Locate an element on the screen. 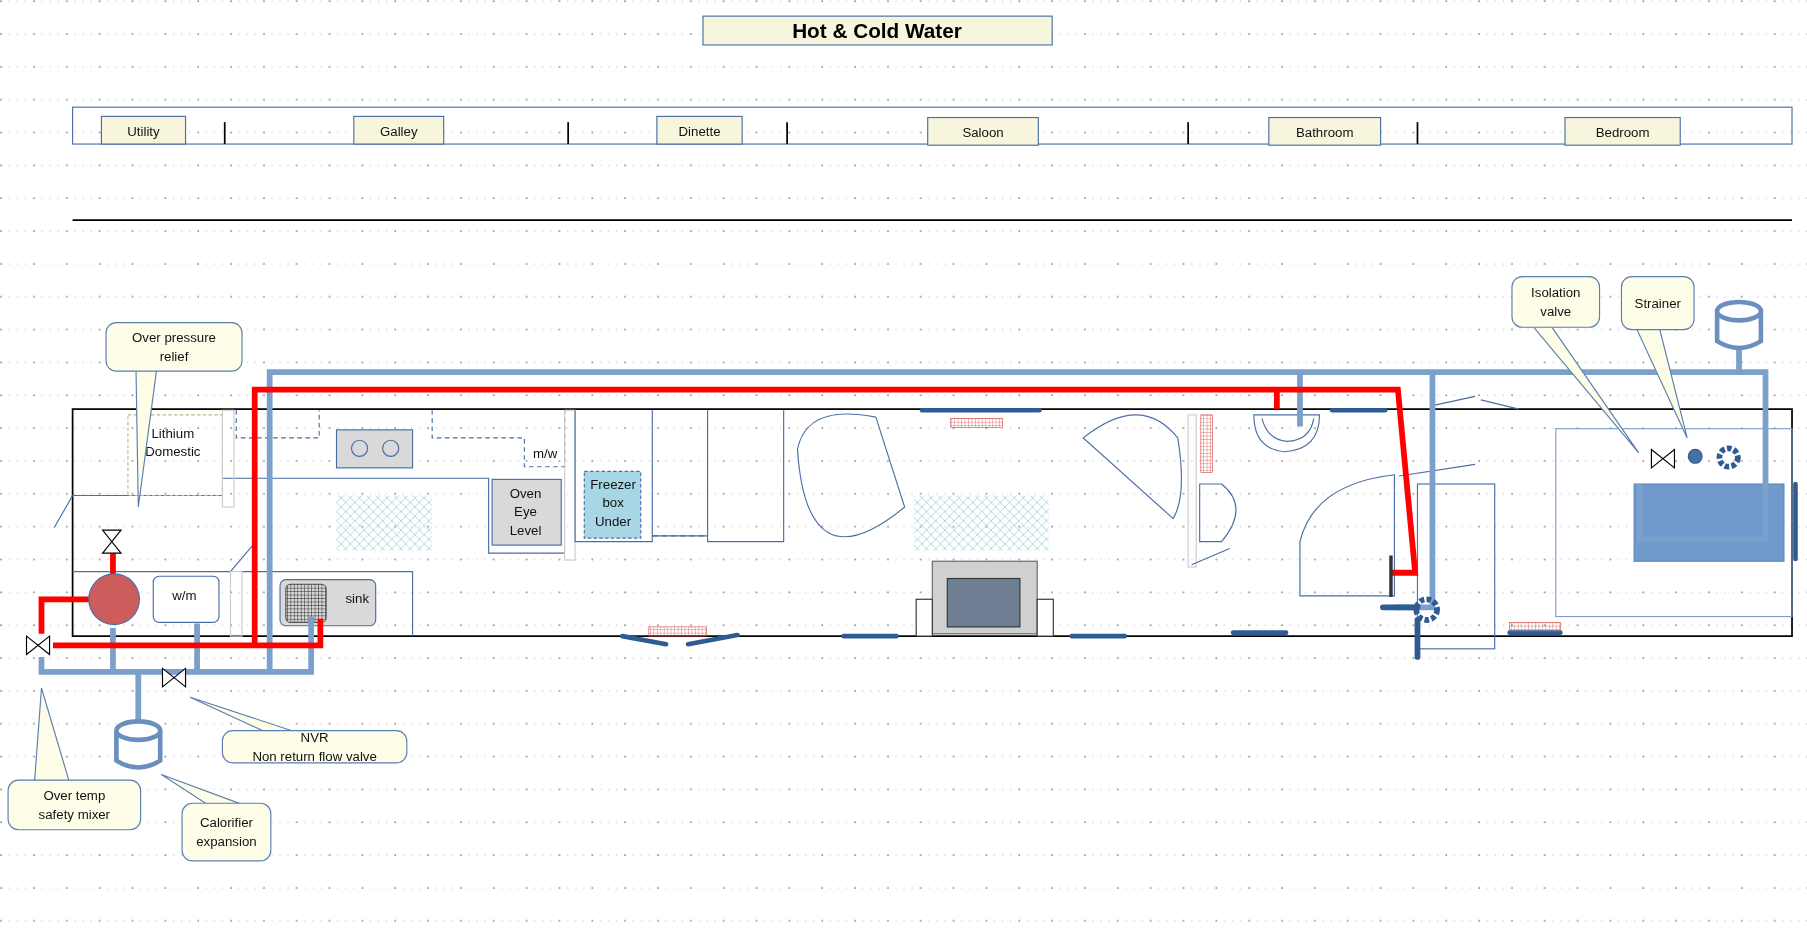 The width and height of the screenshot is (1807, 930). room-tag: Saloon is located at coordinates (983, 131).